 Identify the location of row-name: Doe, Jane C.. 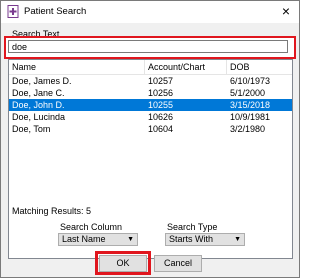
(38, 93).